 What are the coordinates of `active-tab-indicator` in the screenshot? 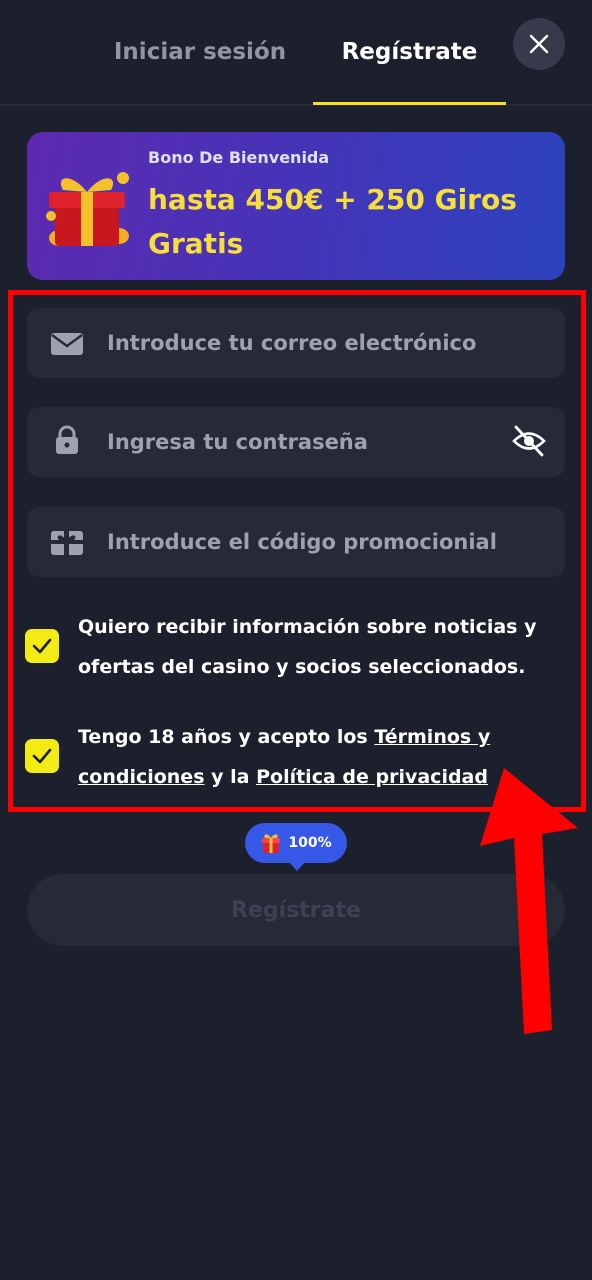 It's located at (409, 103).